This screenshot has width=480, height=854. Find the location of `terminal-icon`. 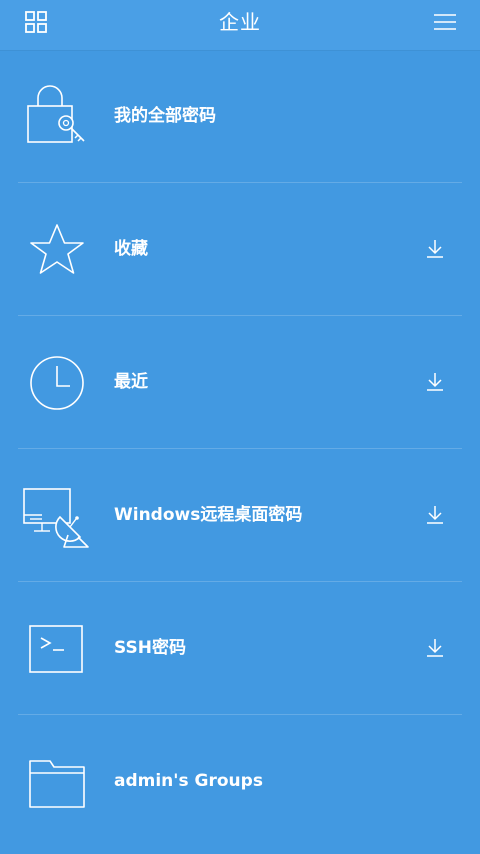

terminal-icon is located at coordinates (56, 649).